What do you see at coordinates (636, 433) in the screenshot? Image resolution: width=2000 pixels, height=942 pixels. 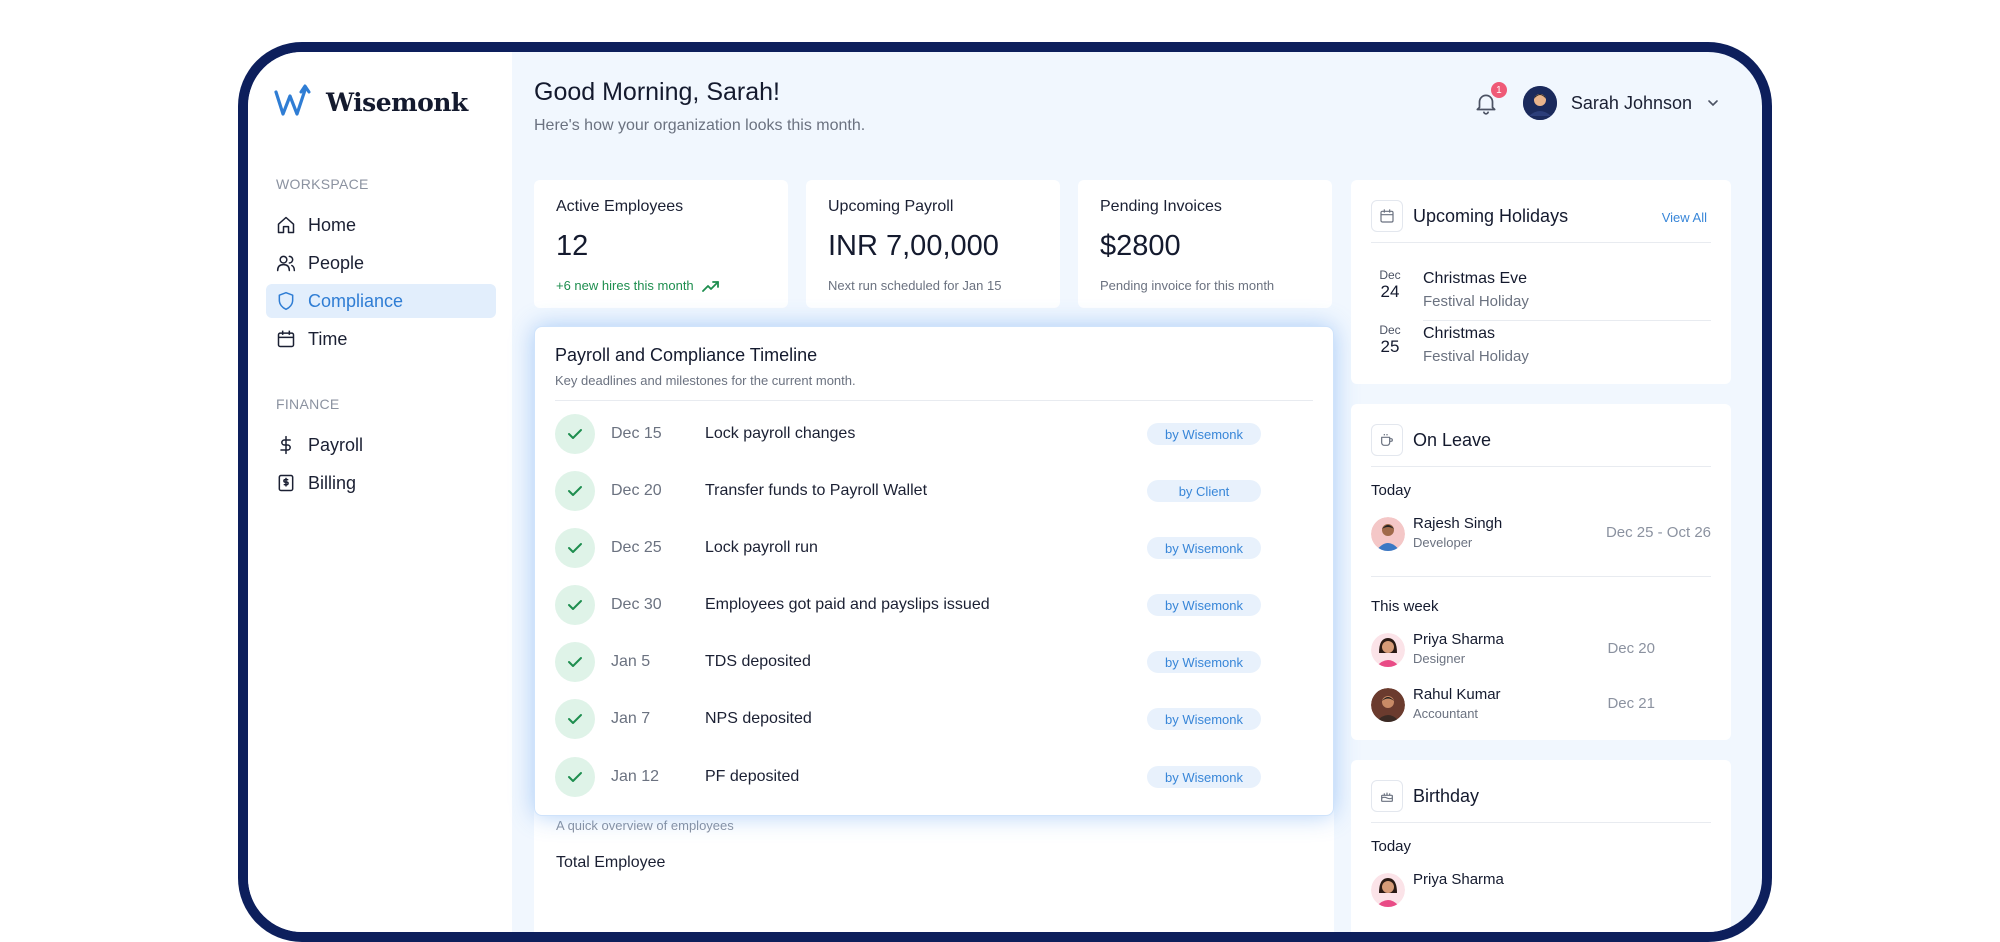 I see `timeline-date: Dec 15` at bounding box center [636, 433].